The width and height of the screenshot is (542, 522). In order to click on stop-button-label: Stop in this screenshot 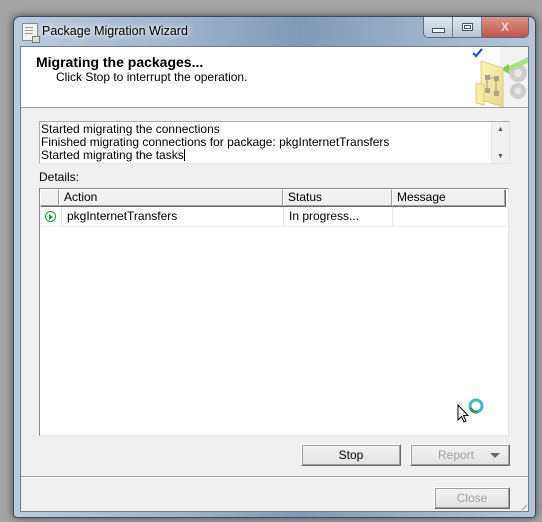, I will do `click(351, 455)`.